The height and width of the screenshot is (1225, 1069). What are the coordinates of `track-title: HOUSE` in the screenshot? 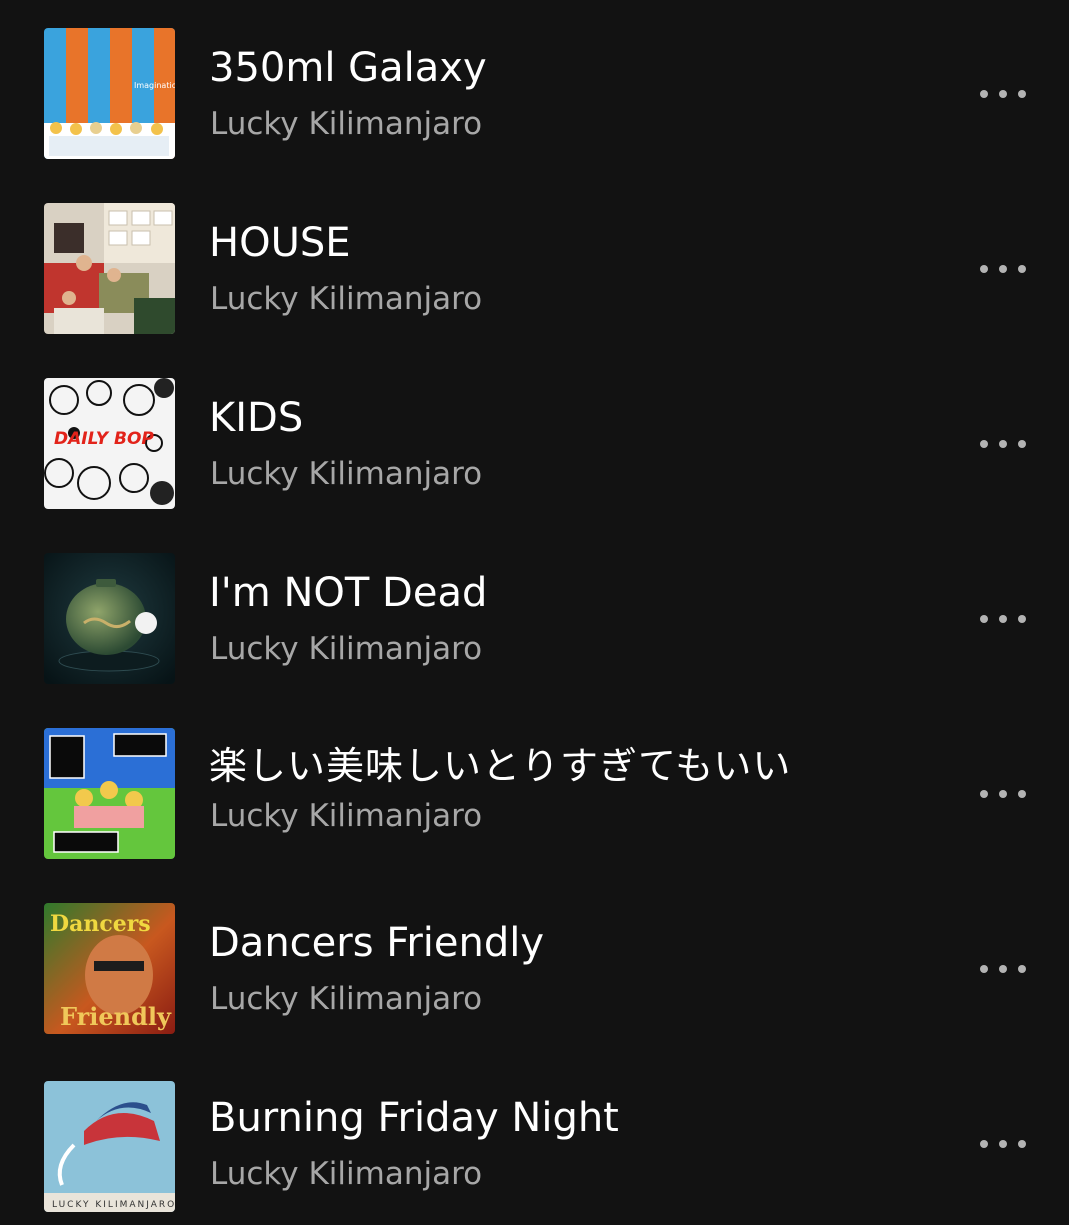 It's located at (280, 243).